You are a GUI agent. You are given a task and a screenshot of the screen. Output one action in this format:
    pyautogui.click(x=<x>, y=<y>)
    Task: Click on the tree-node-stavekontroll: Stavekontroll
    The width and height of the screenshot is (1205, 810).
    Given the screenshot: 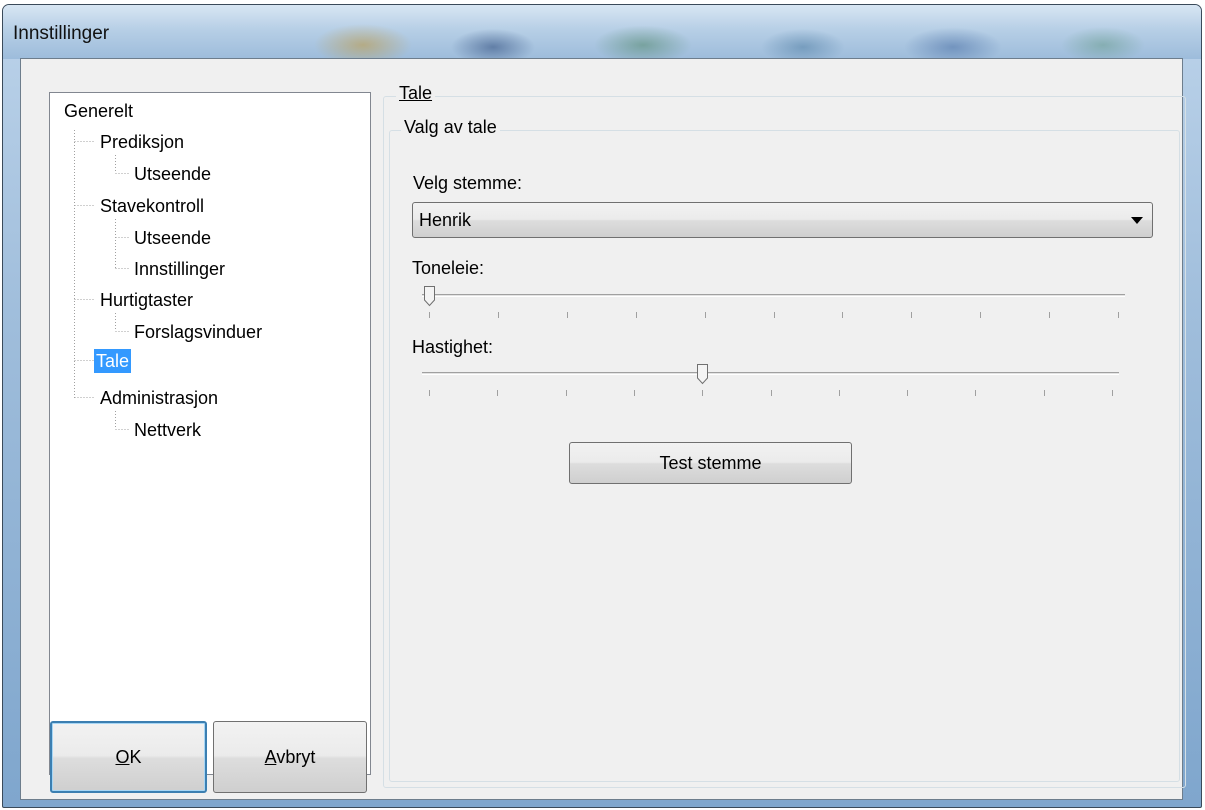 What is the action you would take?
    pyautogui.click(x=152, y=206)
    